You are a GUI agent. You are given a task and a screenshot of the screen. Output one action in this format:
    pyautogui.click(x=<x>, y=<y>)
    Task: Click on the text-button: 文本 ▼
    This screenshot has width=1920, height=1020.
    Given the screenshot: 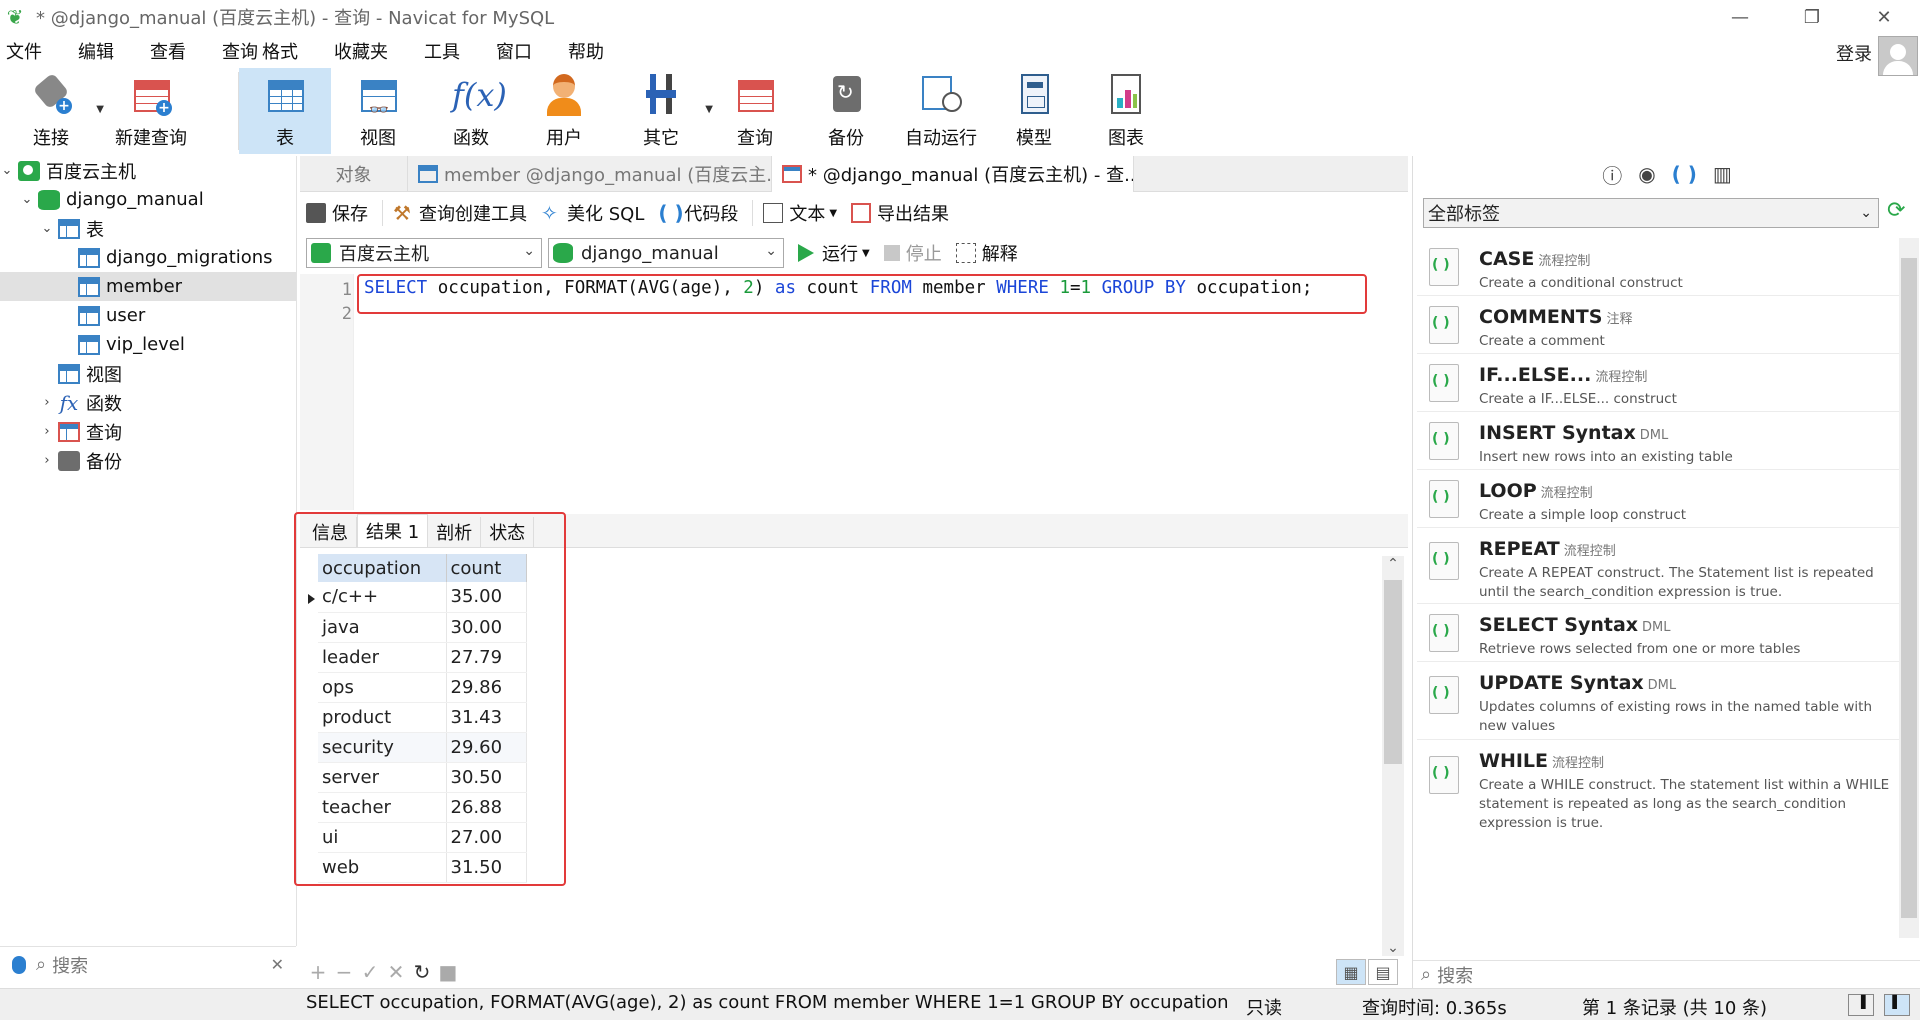 What is the action you would take?
    pyautogui.click(x=800, y=213)
    